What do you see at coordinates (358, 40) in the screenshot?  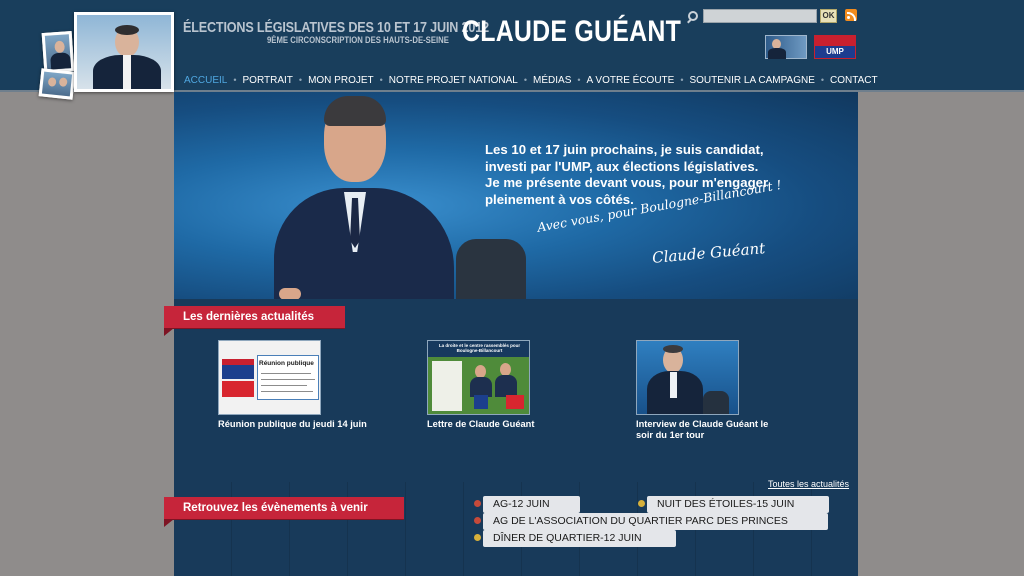 I see `constituency-tagline: 9ÈME CIRCONSCRIPTION DES HAUTS-DE-SEINE` at bounding box center [358, 40].